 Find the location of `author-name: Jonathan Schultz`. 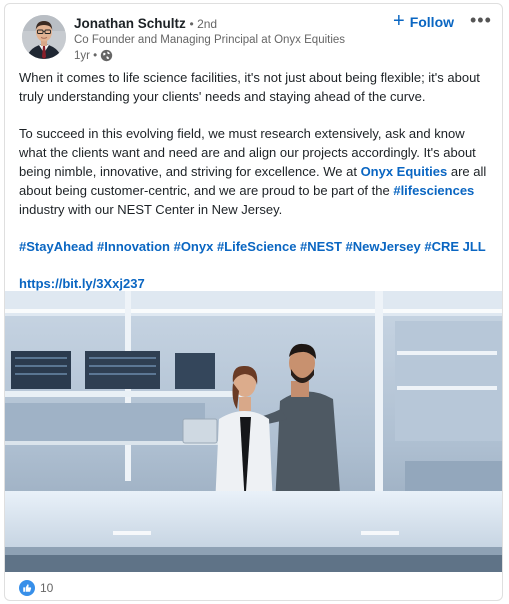

author-name: Jonathan Schultz is located at coordinates (130, 23).